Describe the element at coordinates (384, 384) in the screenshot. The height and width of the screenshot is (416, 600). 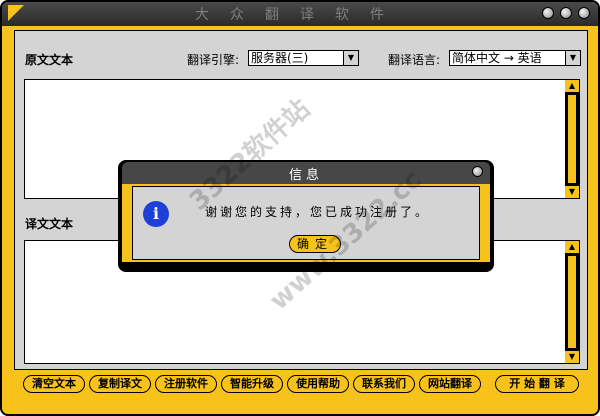
I see `contact-us-button: 联系我们` at that location.